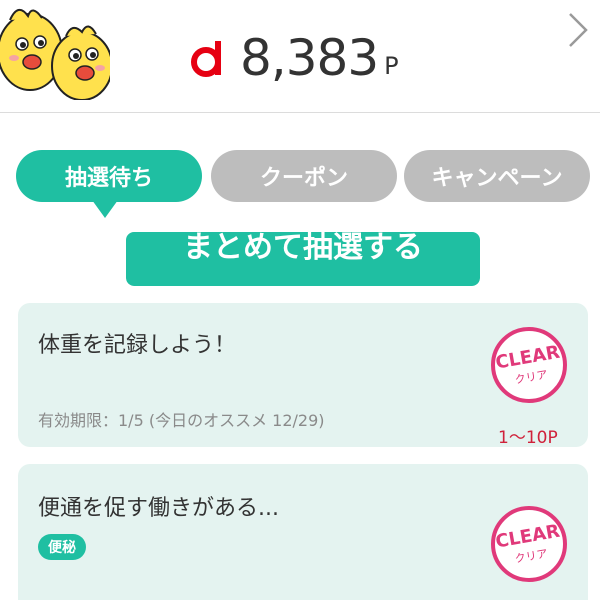  I want to click on draw-all-button: まとめて抽選する, so click(303, 259).